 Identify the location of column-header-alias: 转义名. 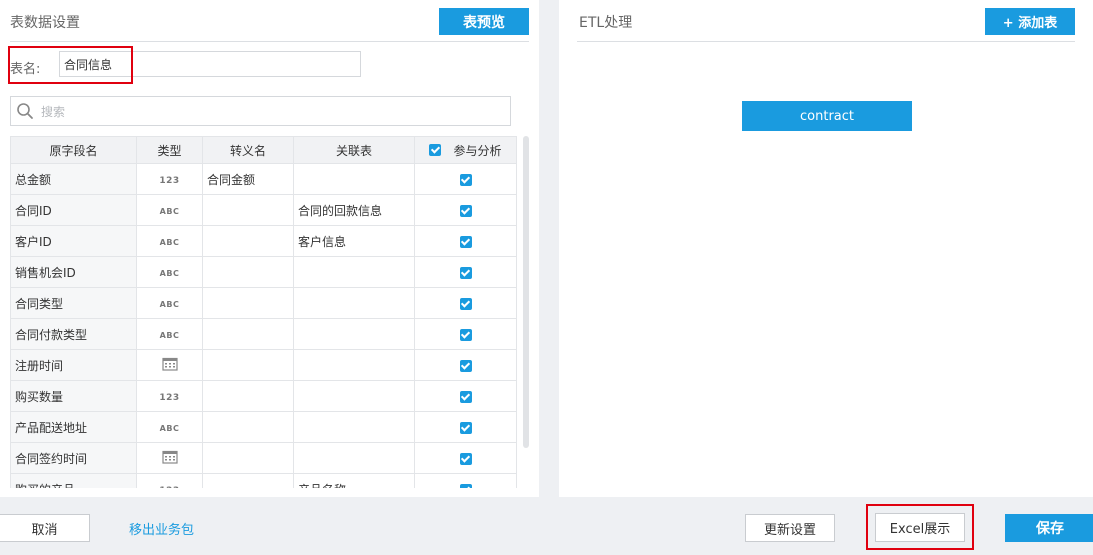
(248, 150).